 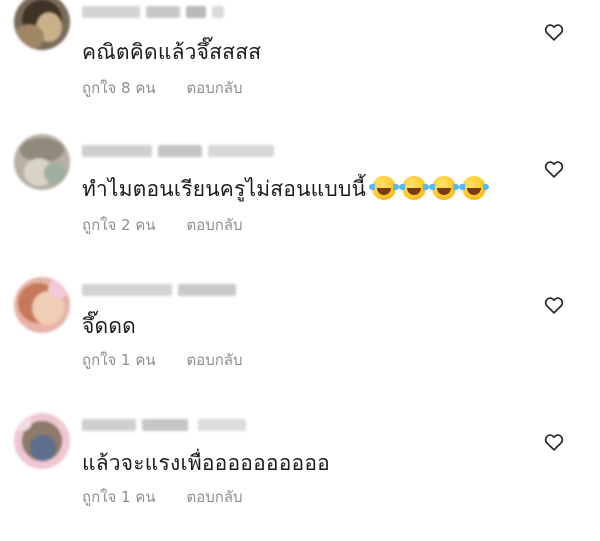 I want to click on comment-meta: ถูกใจ 8 คน ตอบกลับ, so click(x=162, y=88).